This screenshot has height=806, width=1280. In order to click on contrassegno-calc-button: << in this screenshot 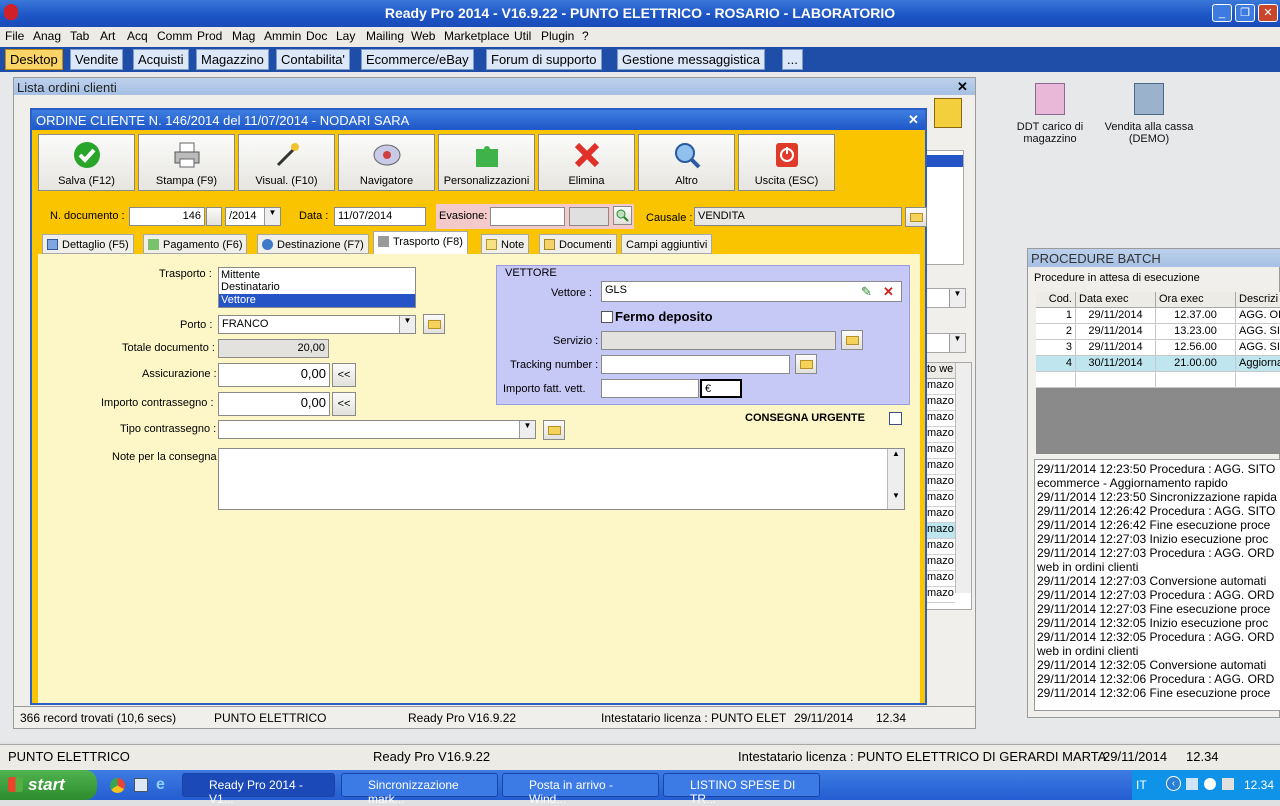, I will do `click(344, 404)`.